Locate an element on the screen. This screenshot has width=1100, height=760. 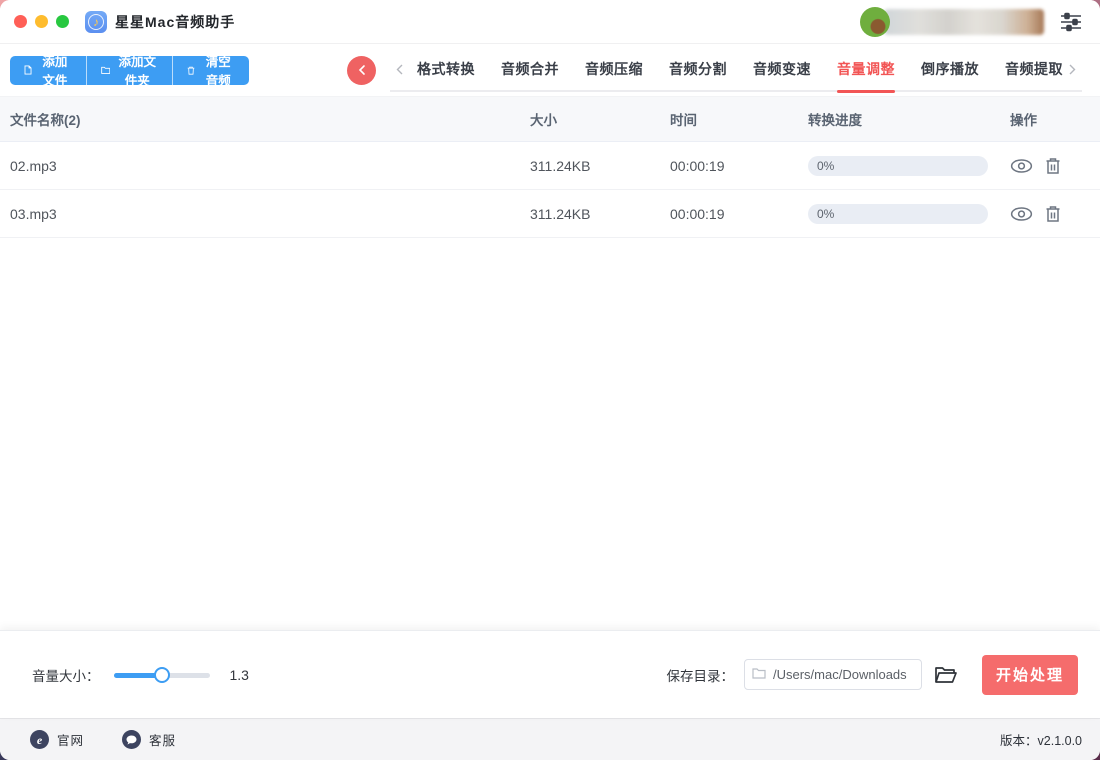
slider-thumb is located at coordinates (161, 674).